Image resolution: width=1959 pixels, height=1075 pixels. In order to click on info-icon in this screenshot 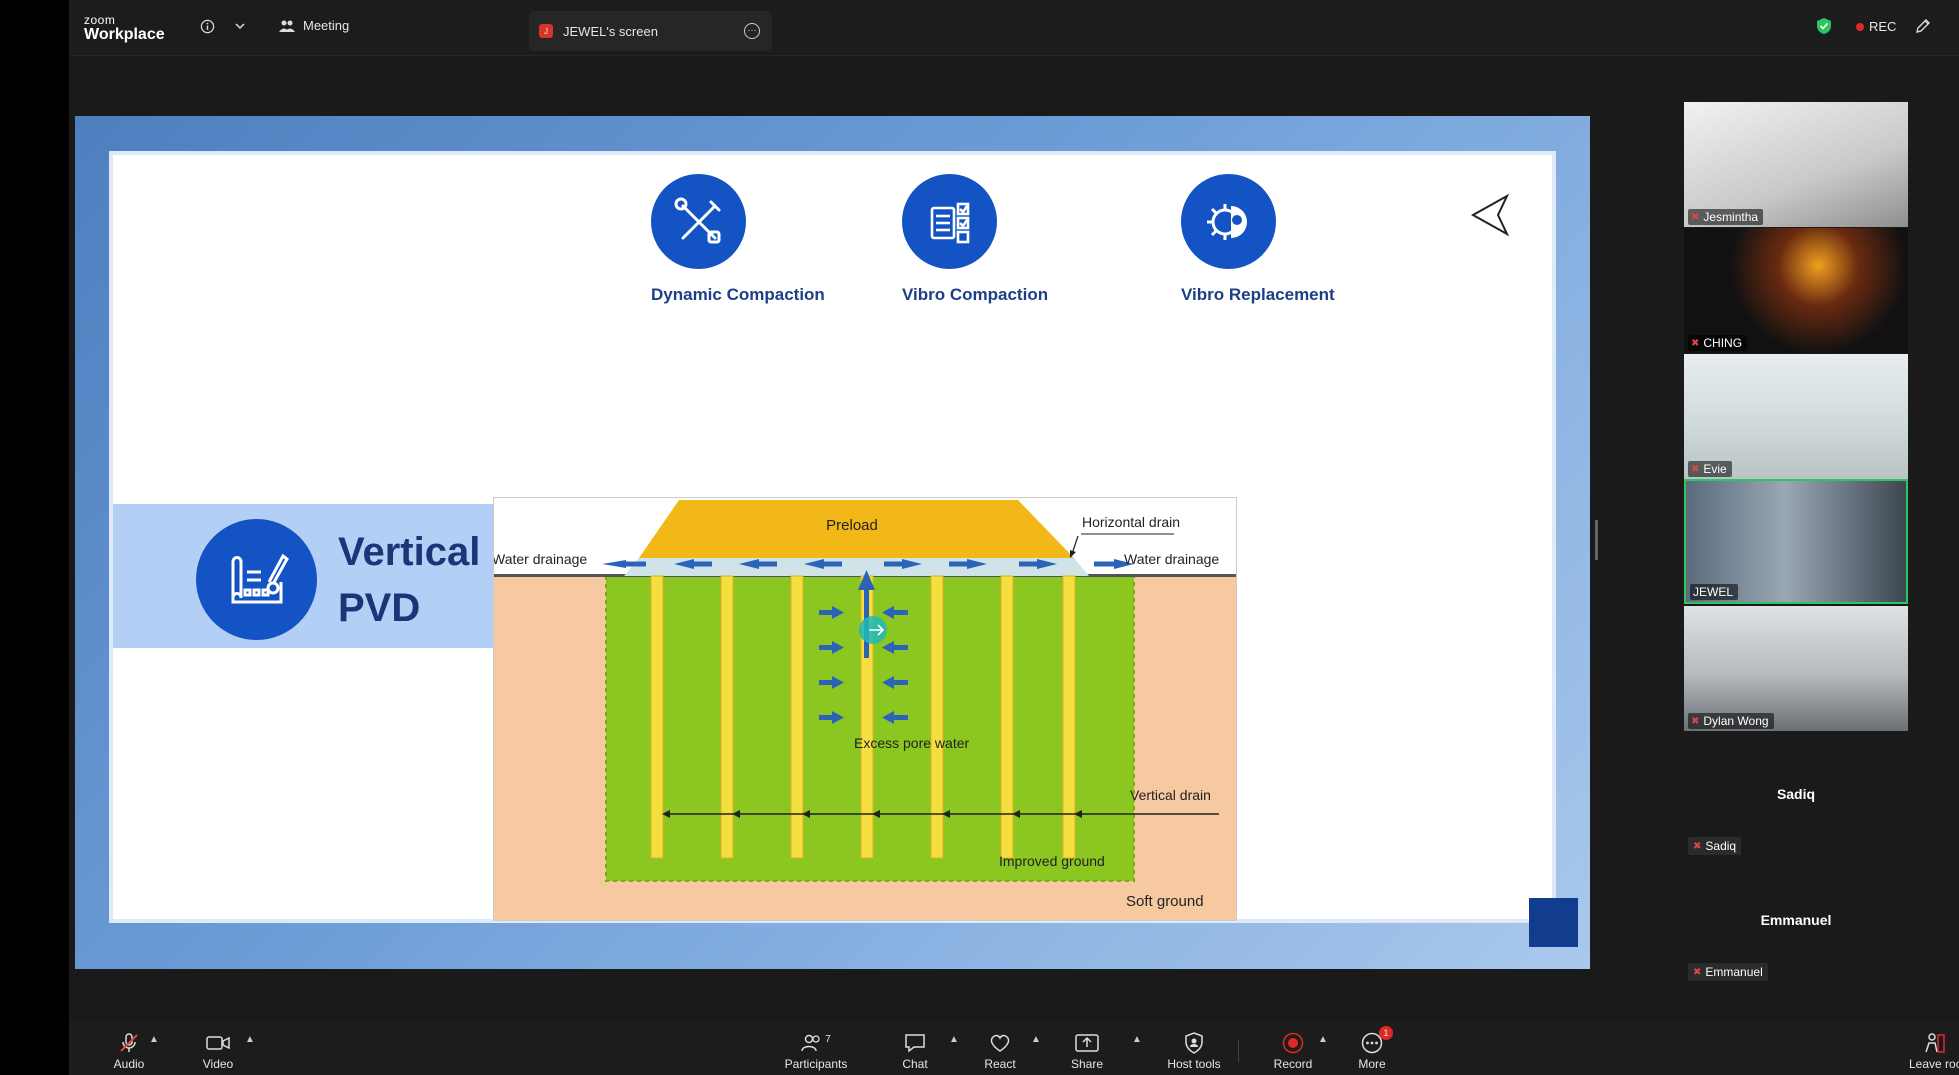, I will do `click(207, 28)`.